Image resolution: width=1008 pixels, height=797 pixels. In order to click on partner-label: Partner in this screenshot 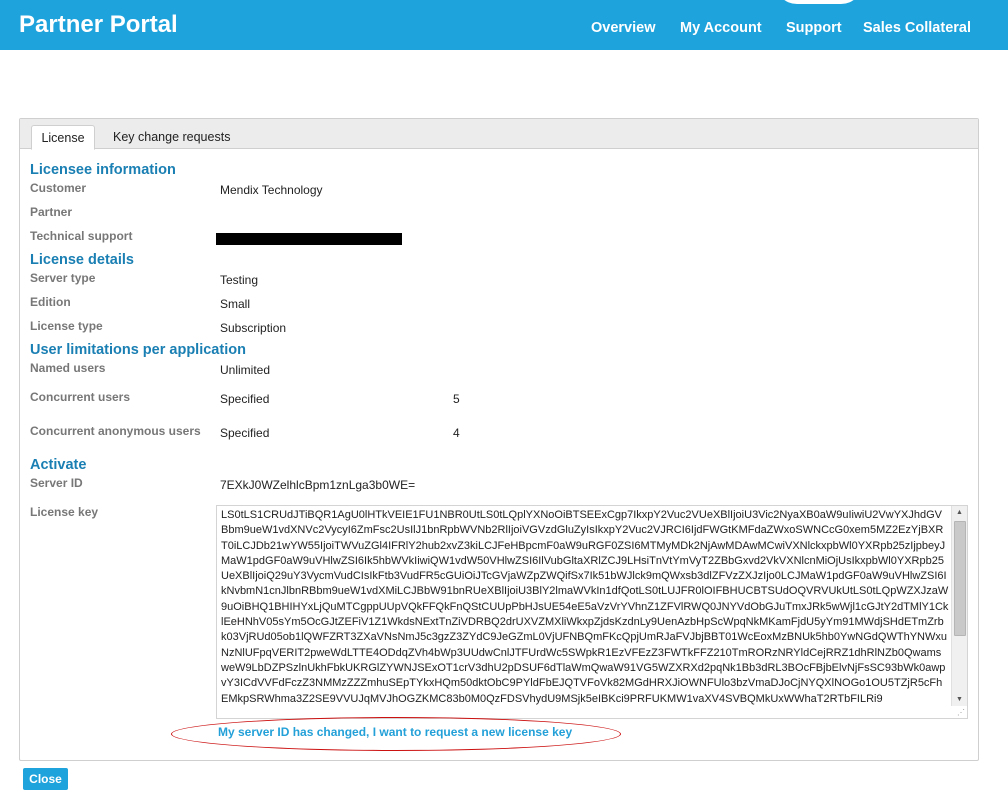, I will do `click(51, 212)`.